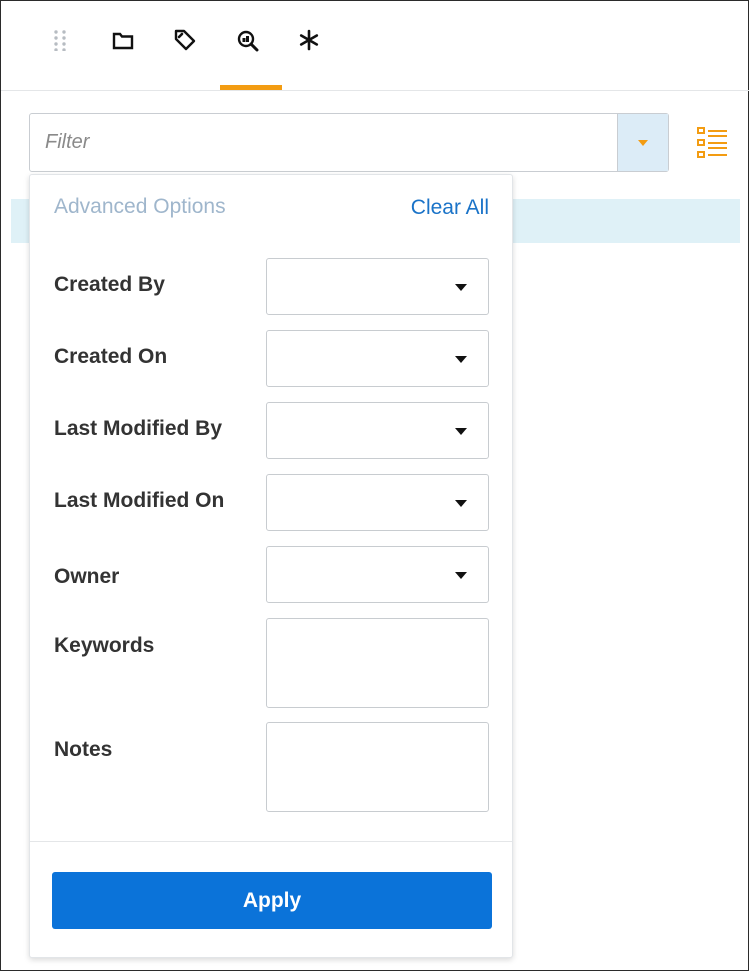 The image size is (749, 971). What do you see at coordinates (87, 576) in the screenshot?
I see `owner-label: Owner` at bounding box center [87, 576].